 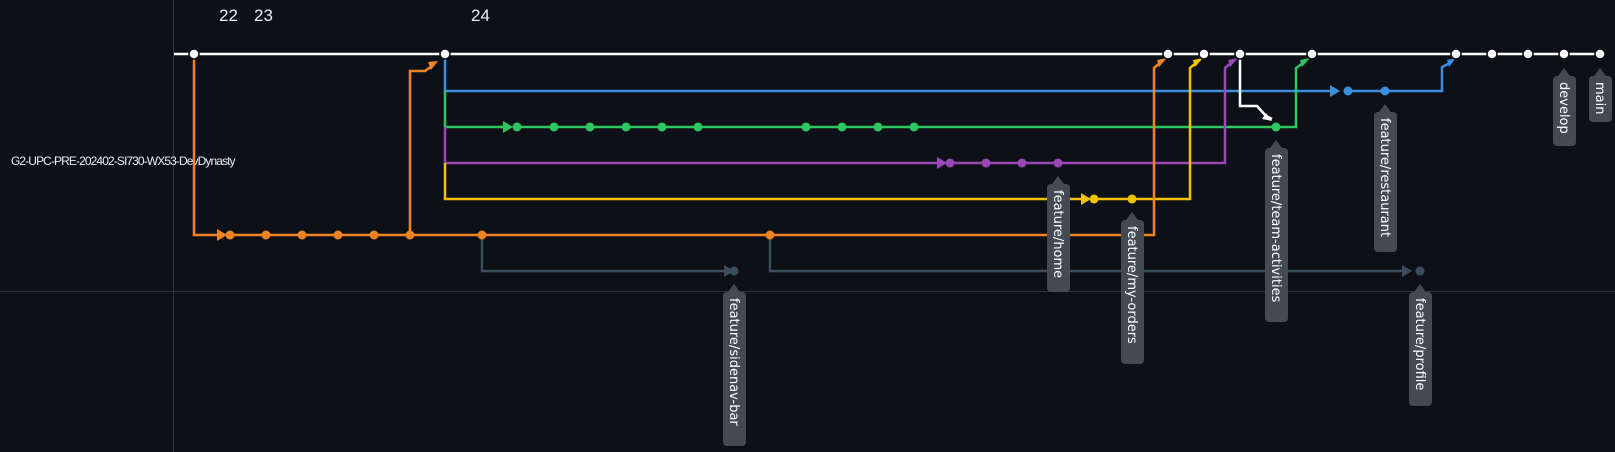 I want to click on tag-label: feature/home, so click(x=1057, y=234).